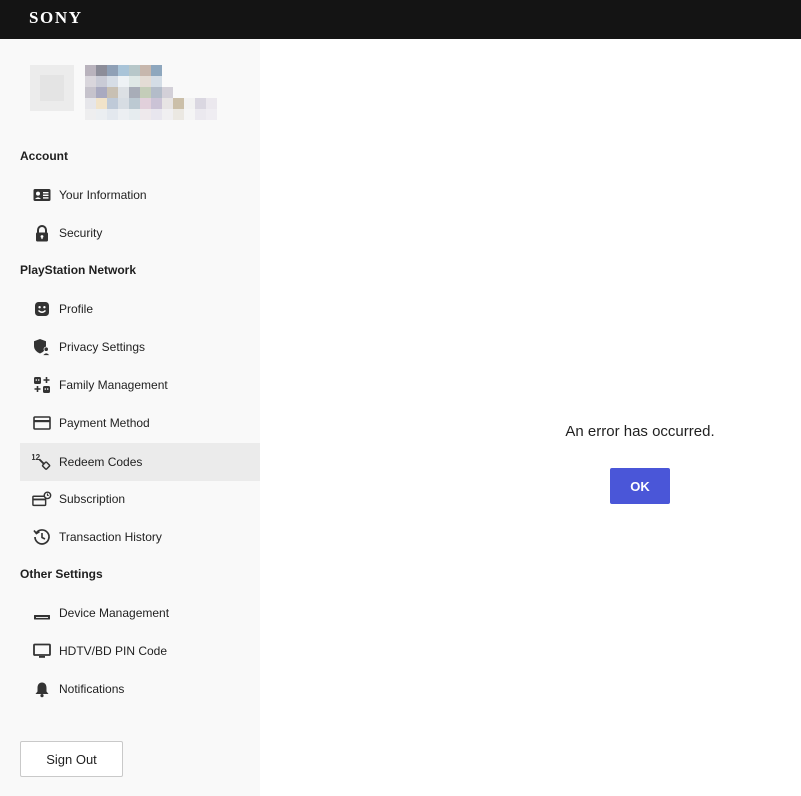  Describe the element at coordinates (42, 613) in the screenshot. I see `console-icon` at that location.